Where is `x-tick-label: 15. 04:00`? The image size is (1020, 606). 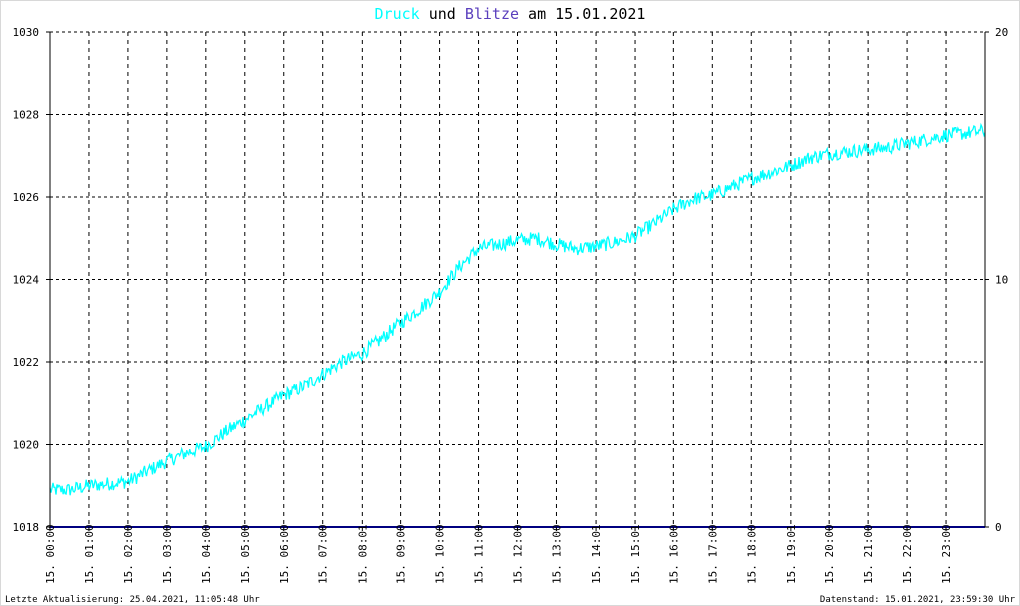 x-tick-label: 15. 04:00 is located at coordinates (206, 554).